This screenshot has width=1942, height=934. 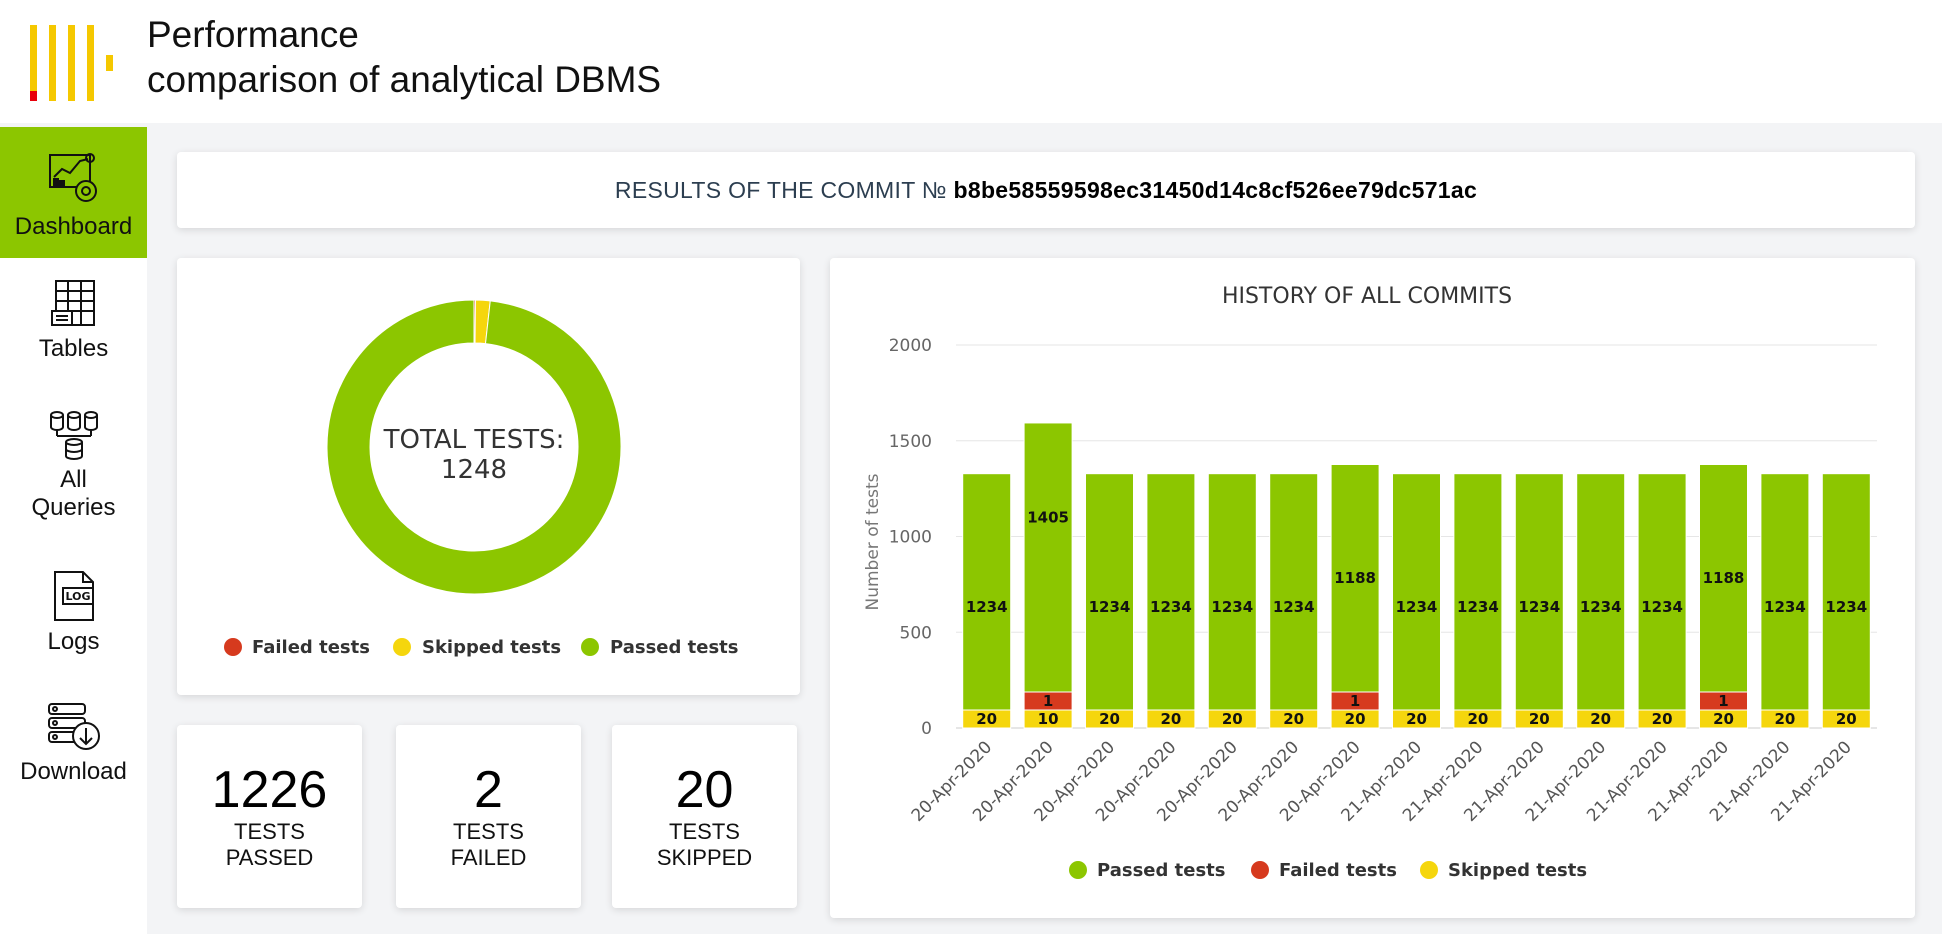 What do you see at coordinates (33, 96) in the screenshot?
I see `logo-bar-red` at bounding box center [33, 96].